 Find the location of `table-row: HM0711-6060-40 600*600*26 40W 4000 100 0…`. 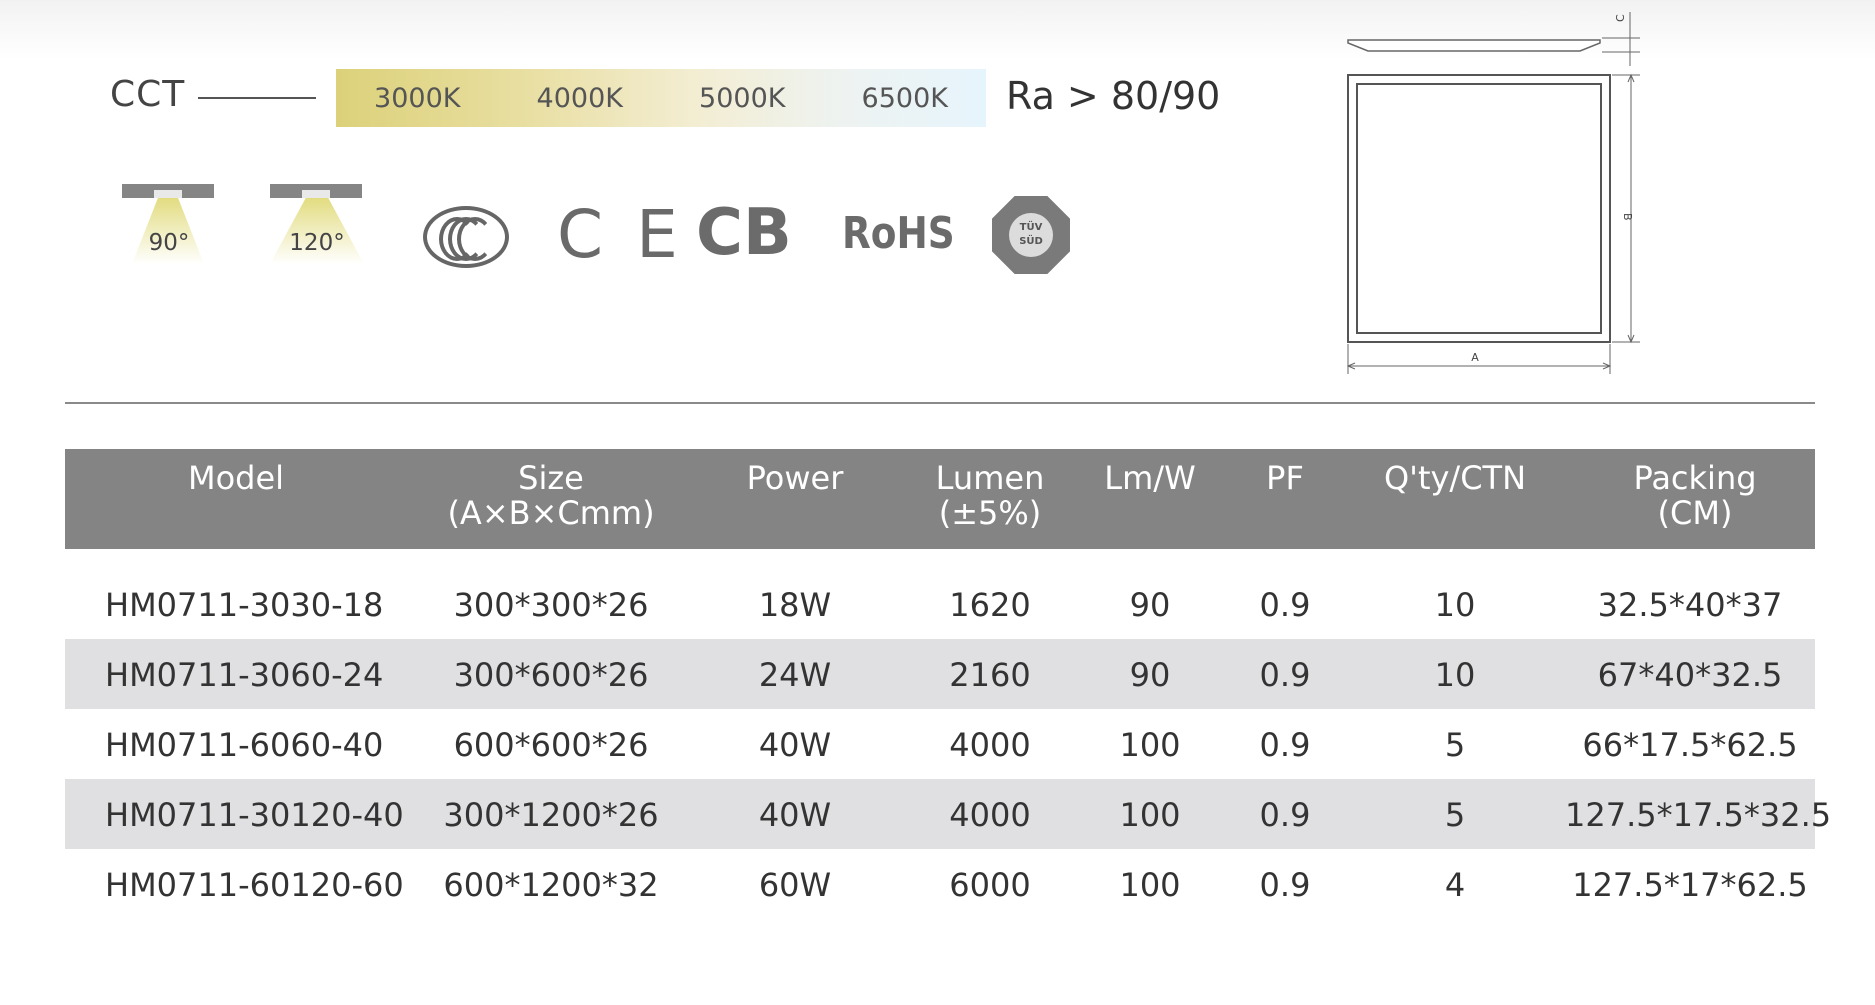

table-row: HM0711-6060-40 600*600*26 40W 4000 100 0… is located at coordinates (940, 744).